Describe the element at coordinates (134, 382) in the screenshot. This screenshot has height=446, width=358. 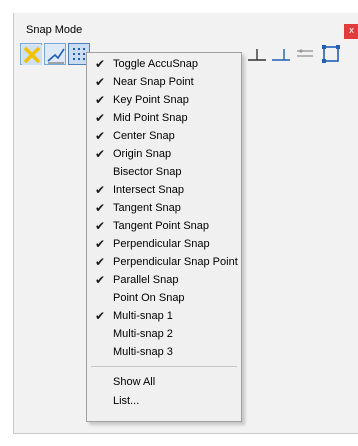
I see `menu-item-label: Show All` at that location.